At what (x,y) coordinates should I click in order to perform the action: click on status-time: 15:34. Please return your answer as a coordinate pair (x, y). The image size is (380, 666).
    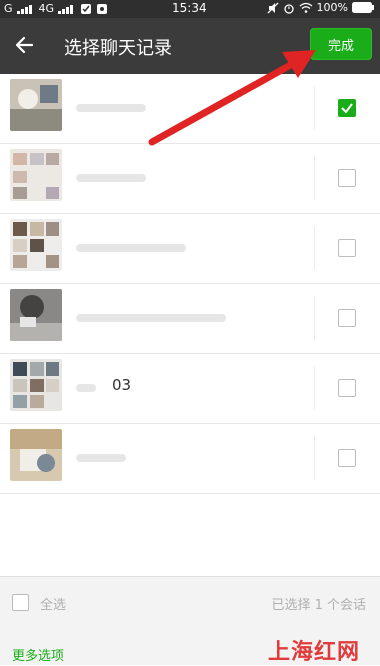
    Looking at the image, I should click on (189, 8).